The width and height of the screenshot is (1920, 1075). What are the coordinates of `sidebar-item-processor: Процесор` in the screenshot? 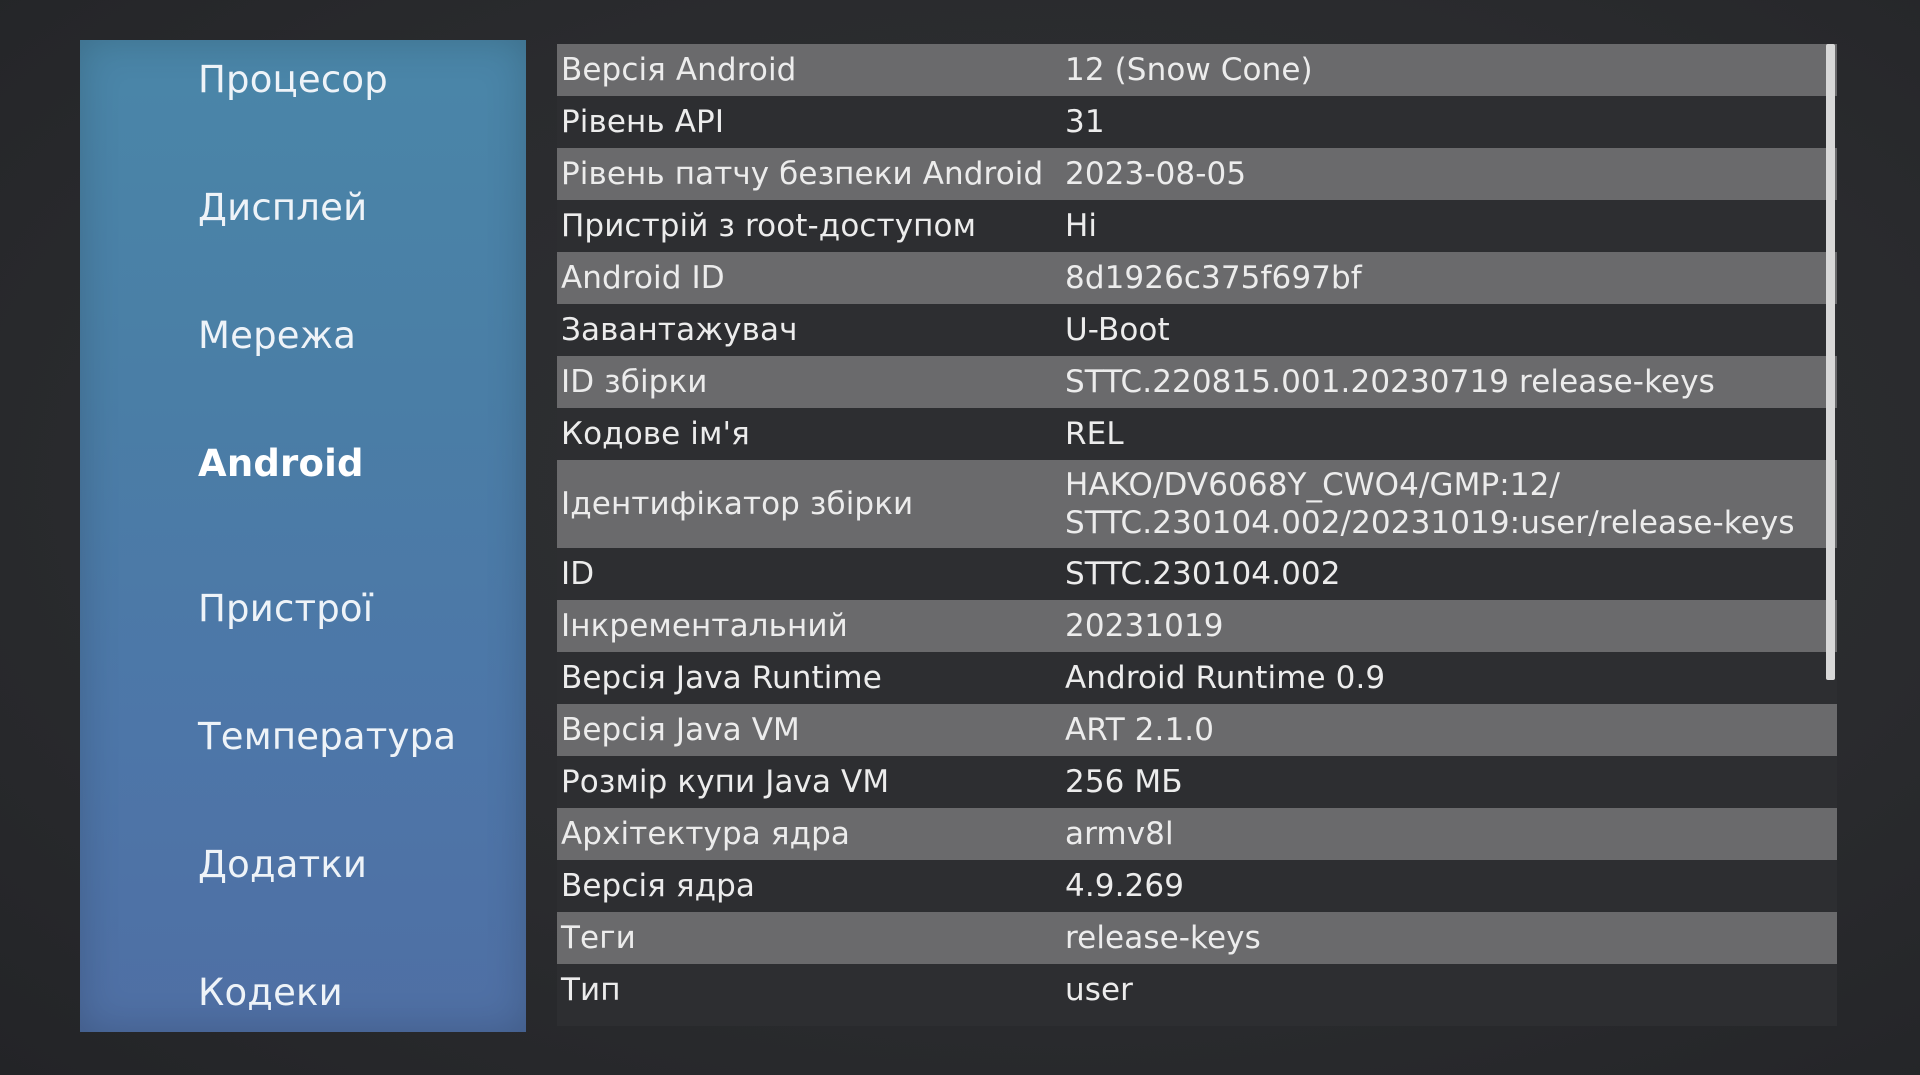 It's located at (293, 79).